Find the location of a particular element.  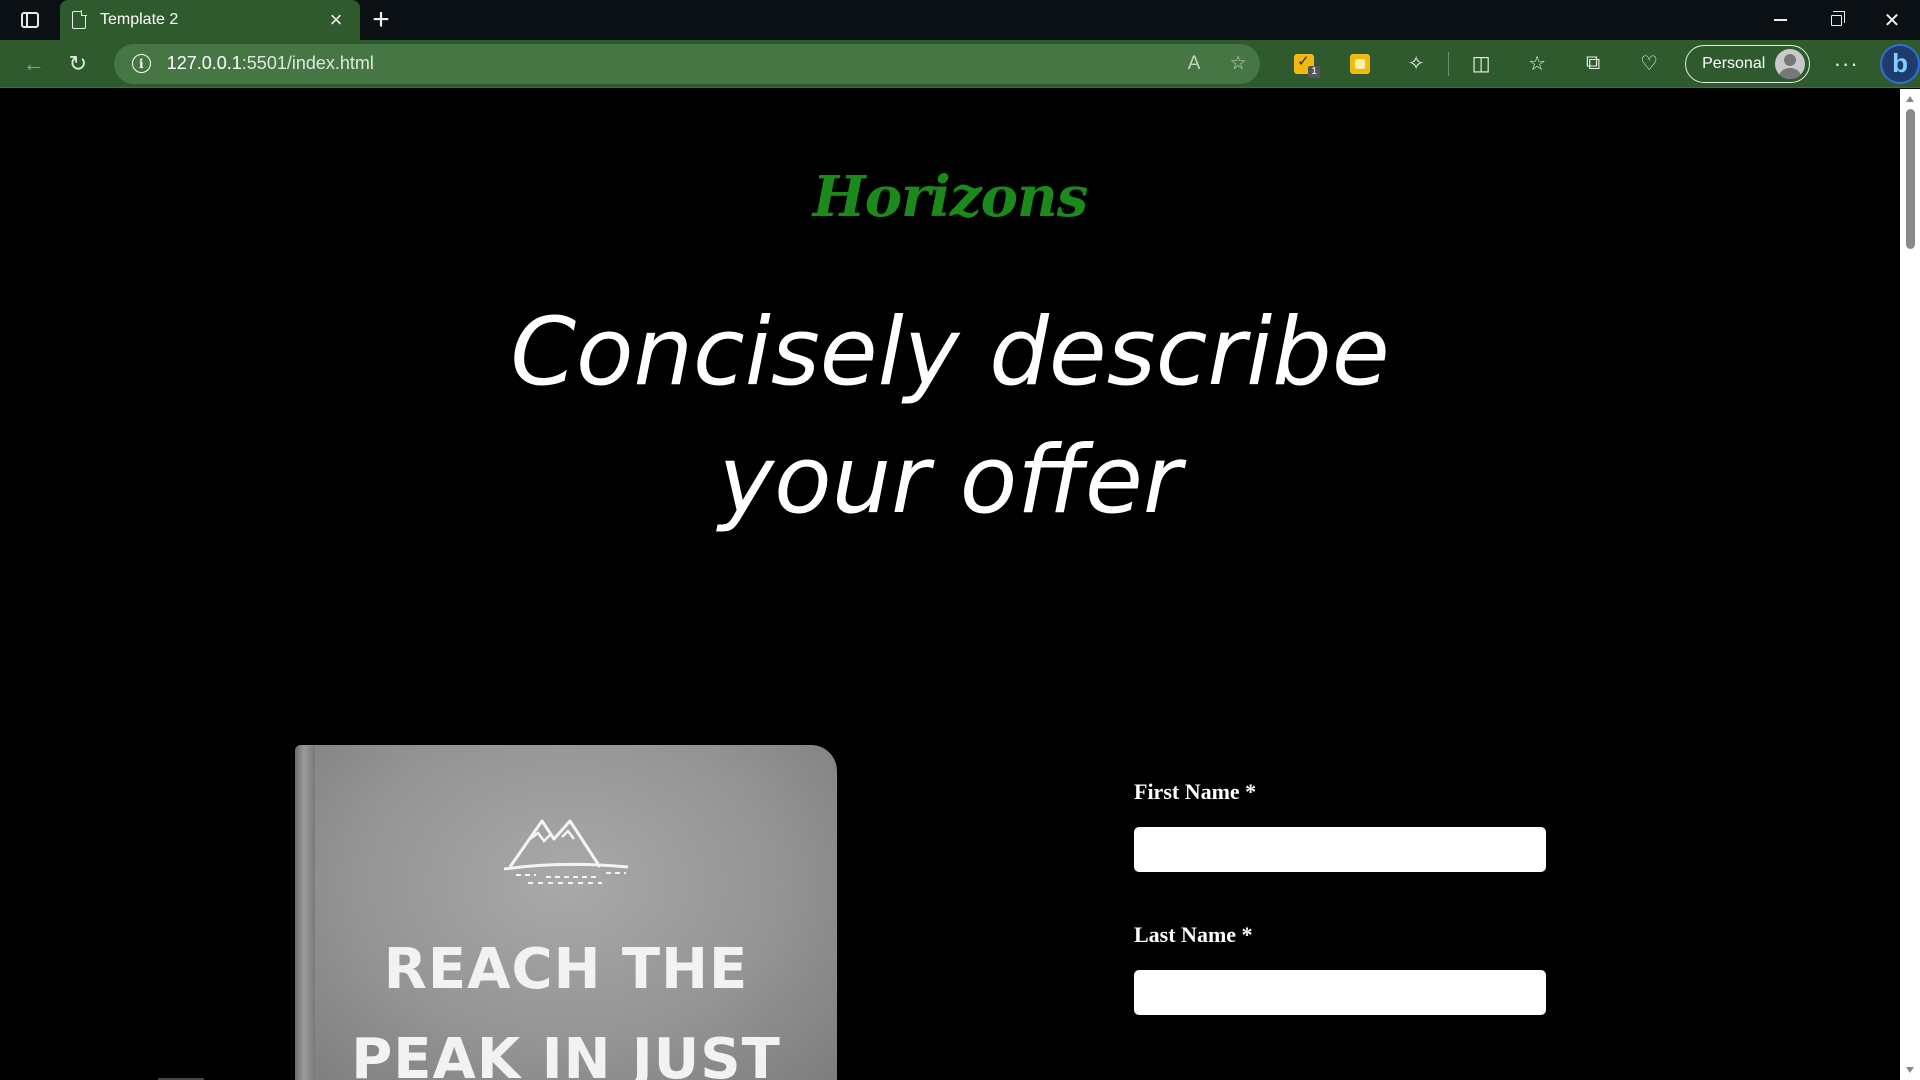

book-title: REACH THE PEAK IN JUST is located at coordinates (566, 1002).